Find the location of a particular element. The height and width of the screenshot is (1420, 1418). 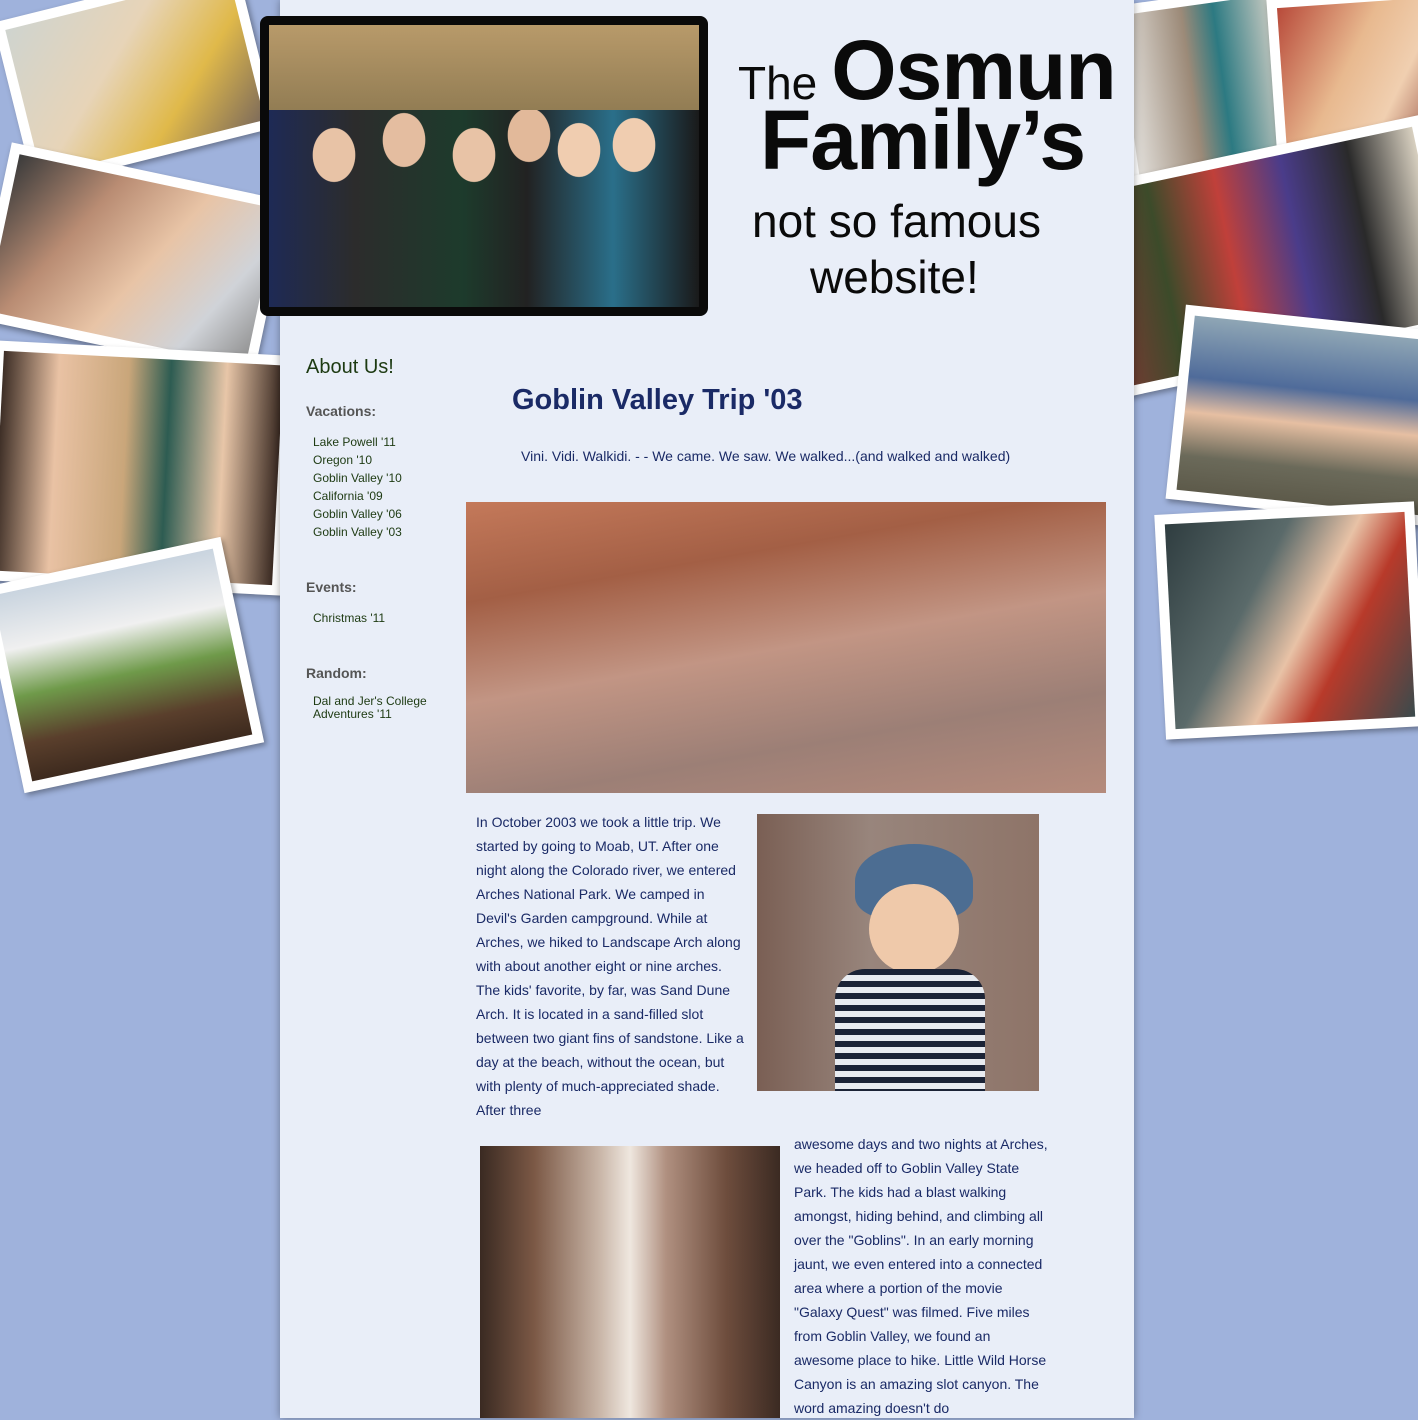

family-on-rocks-photo is located at coordinates (786, 647).